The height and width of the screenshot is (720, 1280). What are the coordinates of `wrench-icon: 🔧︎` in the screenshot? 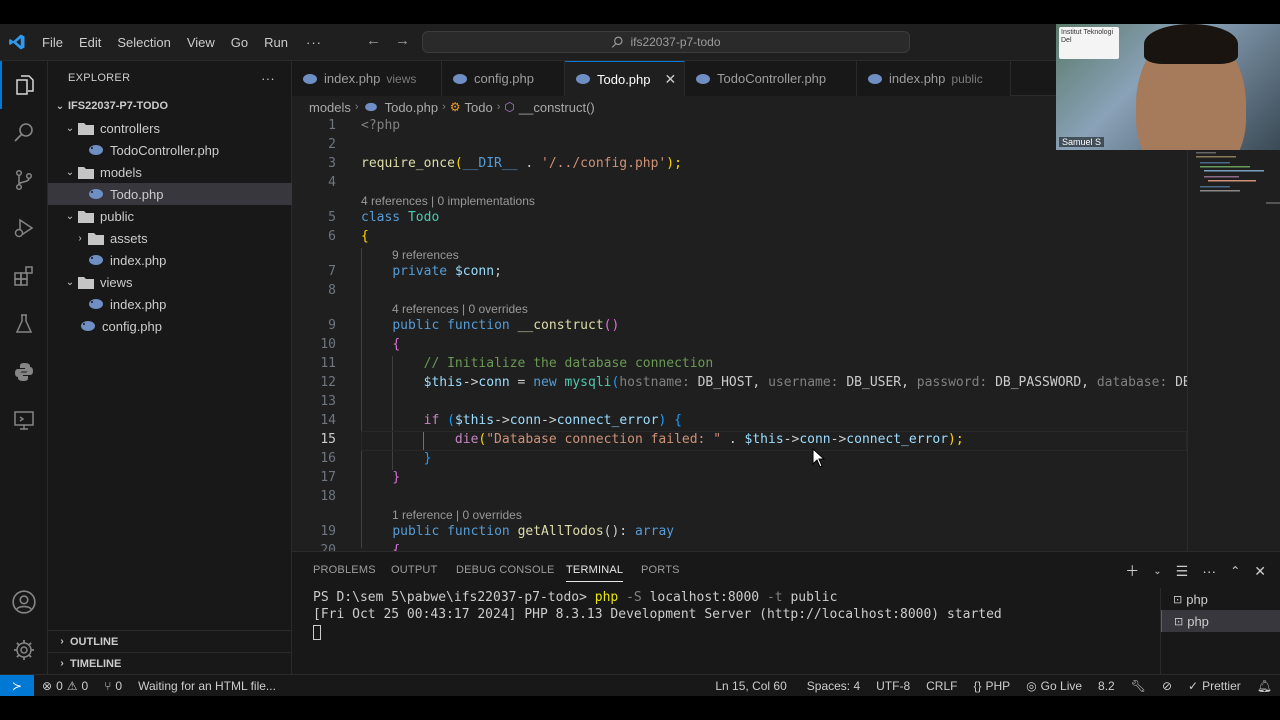 It's located at (1138, 686).